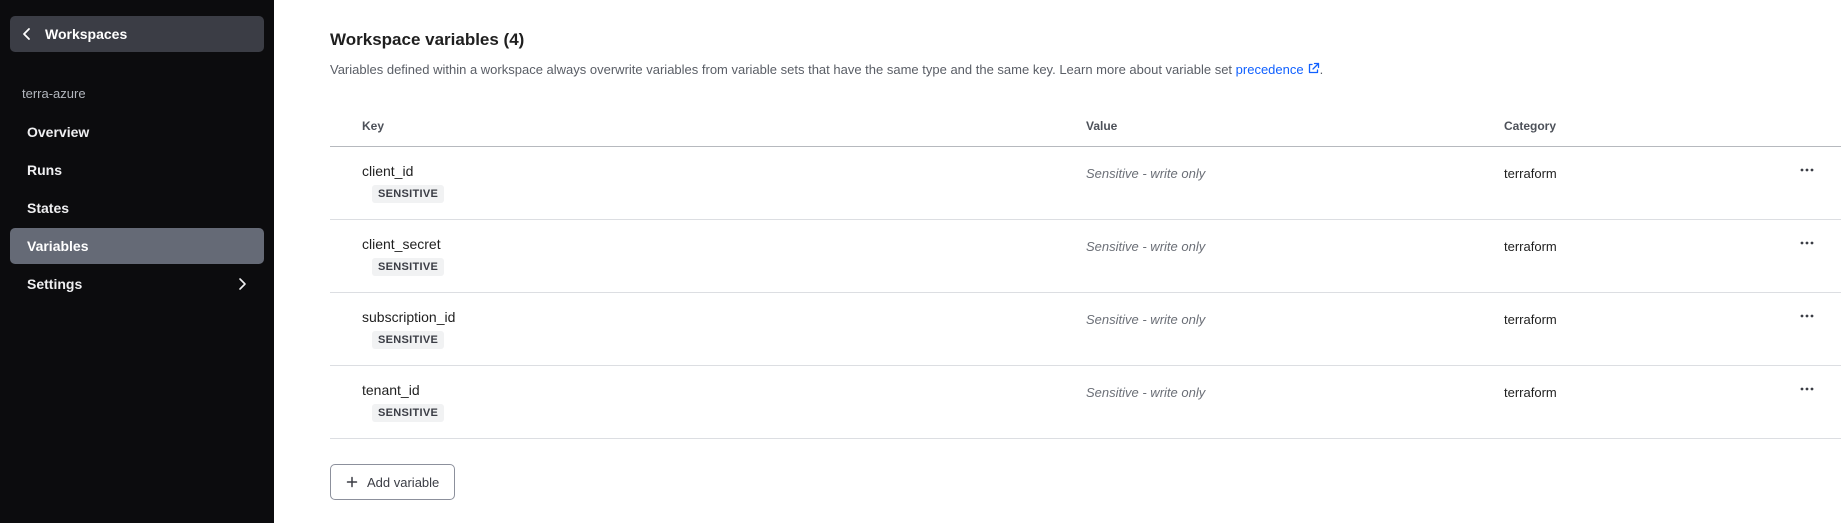  What do you see at coordinates (55, 284) in the screenshot?
I see `sidebar-item-label: Settings` at bounding box center [55, 284].